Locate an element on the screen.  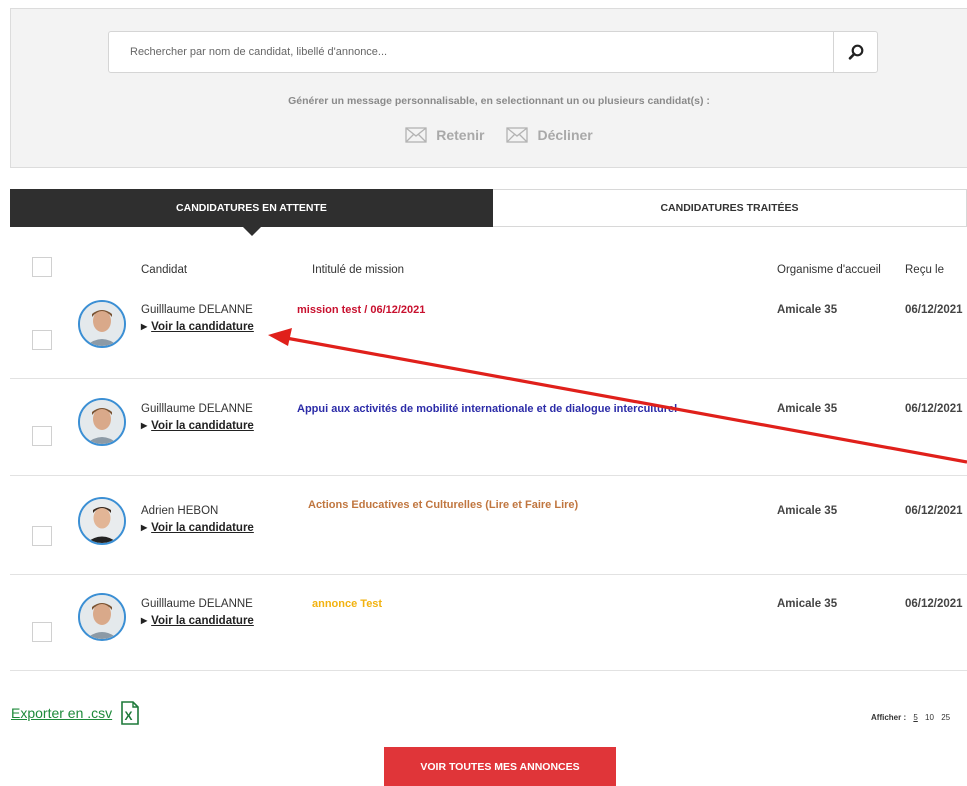
search-button is located at coordinates (855, 52).